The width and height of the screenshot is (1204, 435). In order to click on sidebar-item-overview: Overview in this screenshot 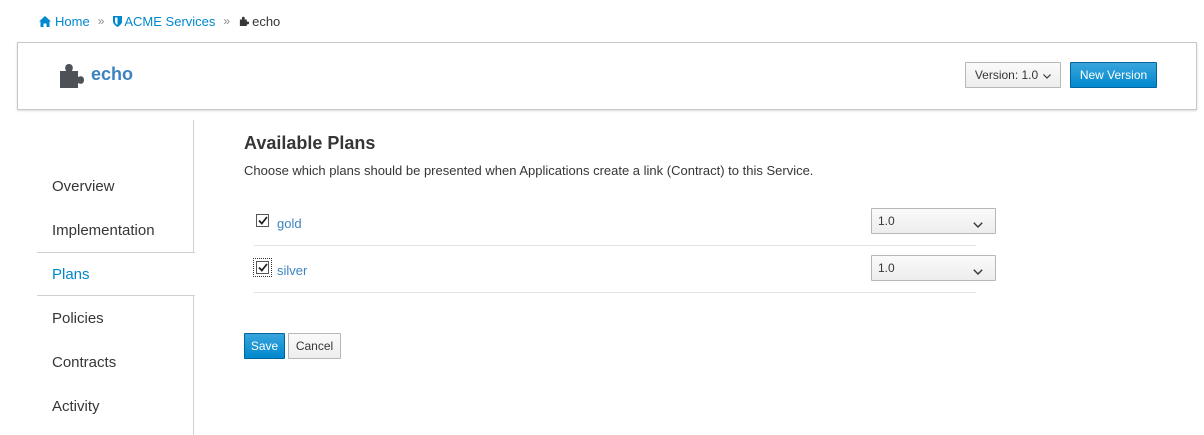, I will do `click(115, 186)`.